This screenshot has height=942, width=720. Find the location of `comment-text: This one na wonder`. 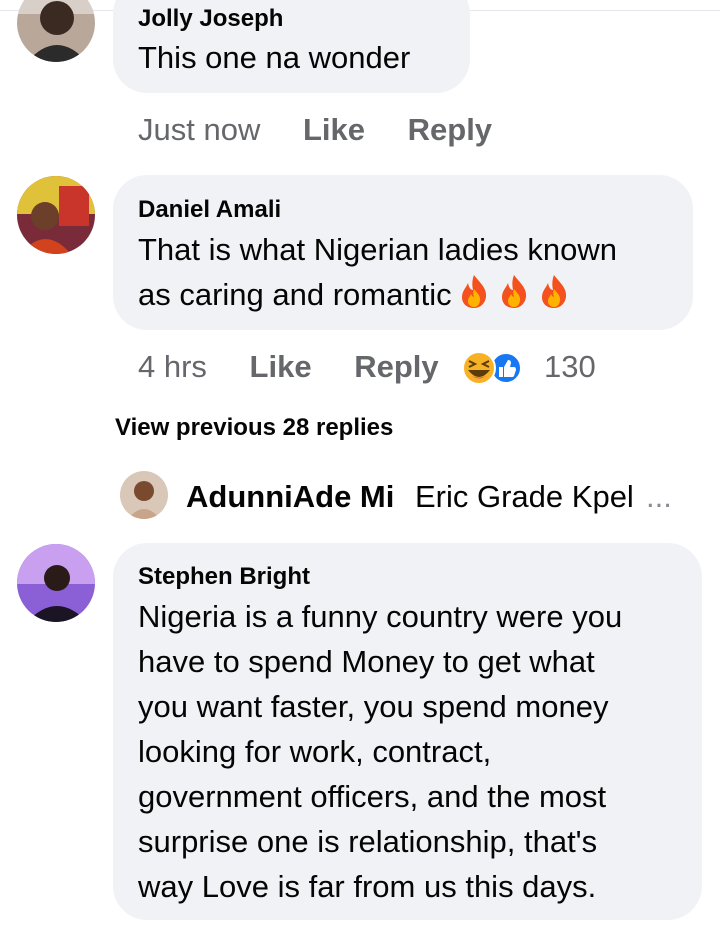

comment-text: This one na wonder is located at coordinates (274, 57).